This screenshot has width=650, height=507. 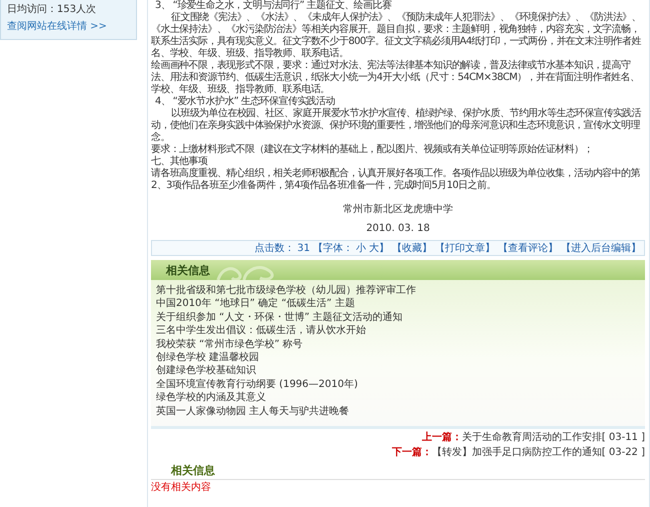 What do you see at coordinates (274, 248) in the screenshot?
I see `hits-label: 点击数：` at bounding box center [274, 248].